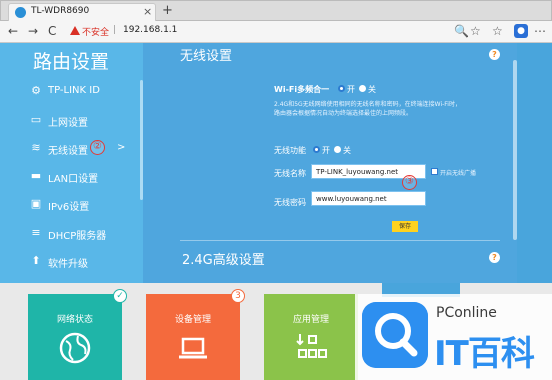 Image resolution: width=552 pixels, height=380 pixels. Describe the element at coordinates (147, 11) in the screenshot. I see `tab-close-icon: ×` at that location.